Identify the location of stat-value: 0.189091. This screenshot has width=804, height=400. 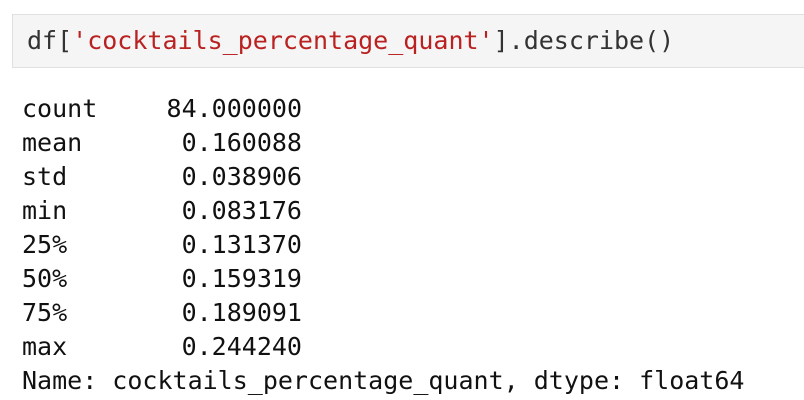
(241, 312).